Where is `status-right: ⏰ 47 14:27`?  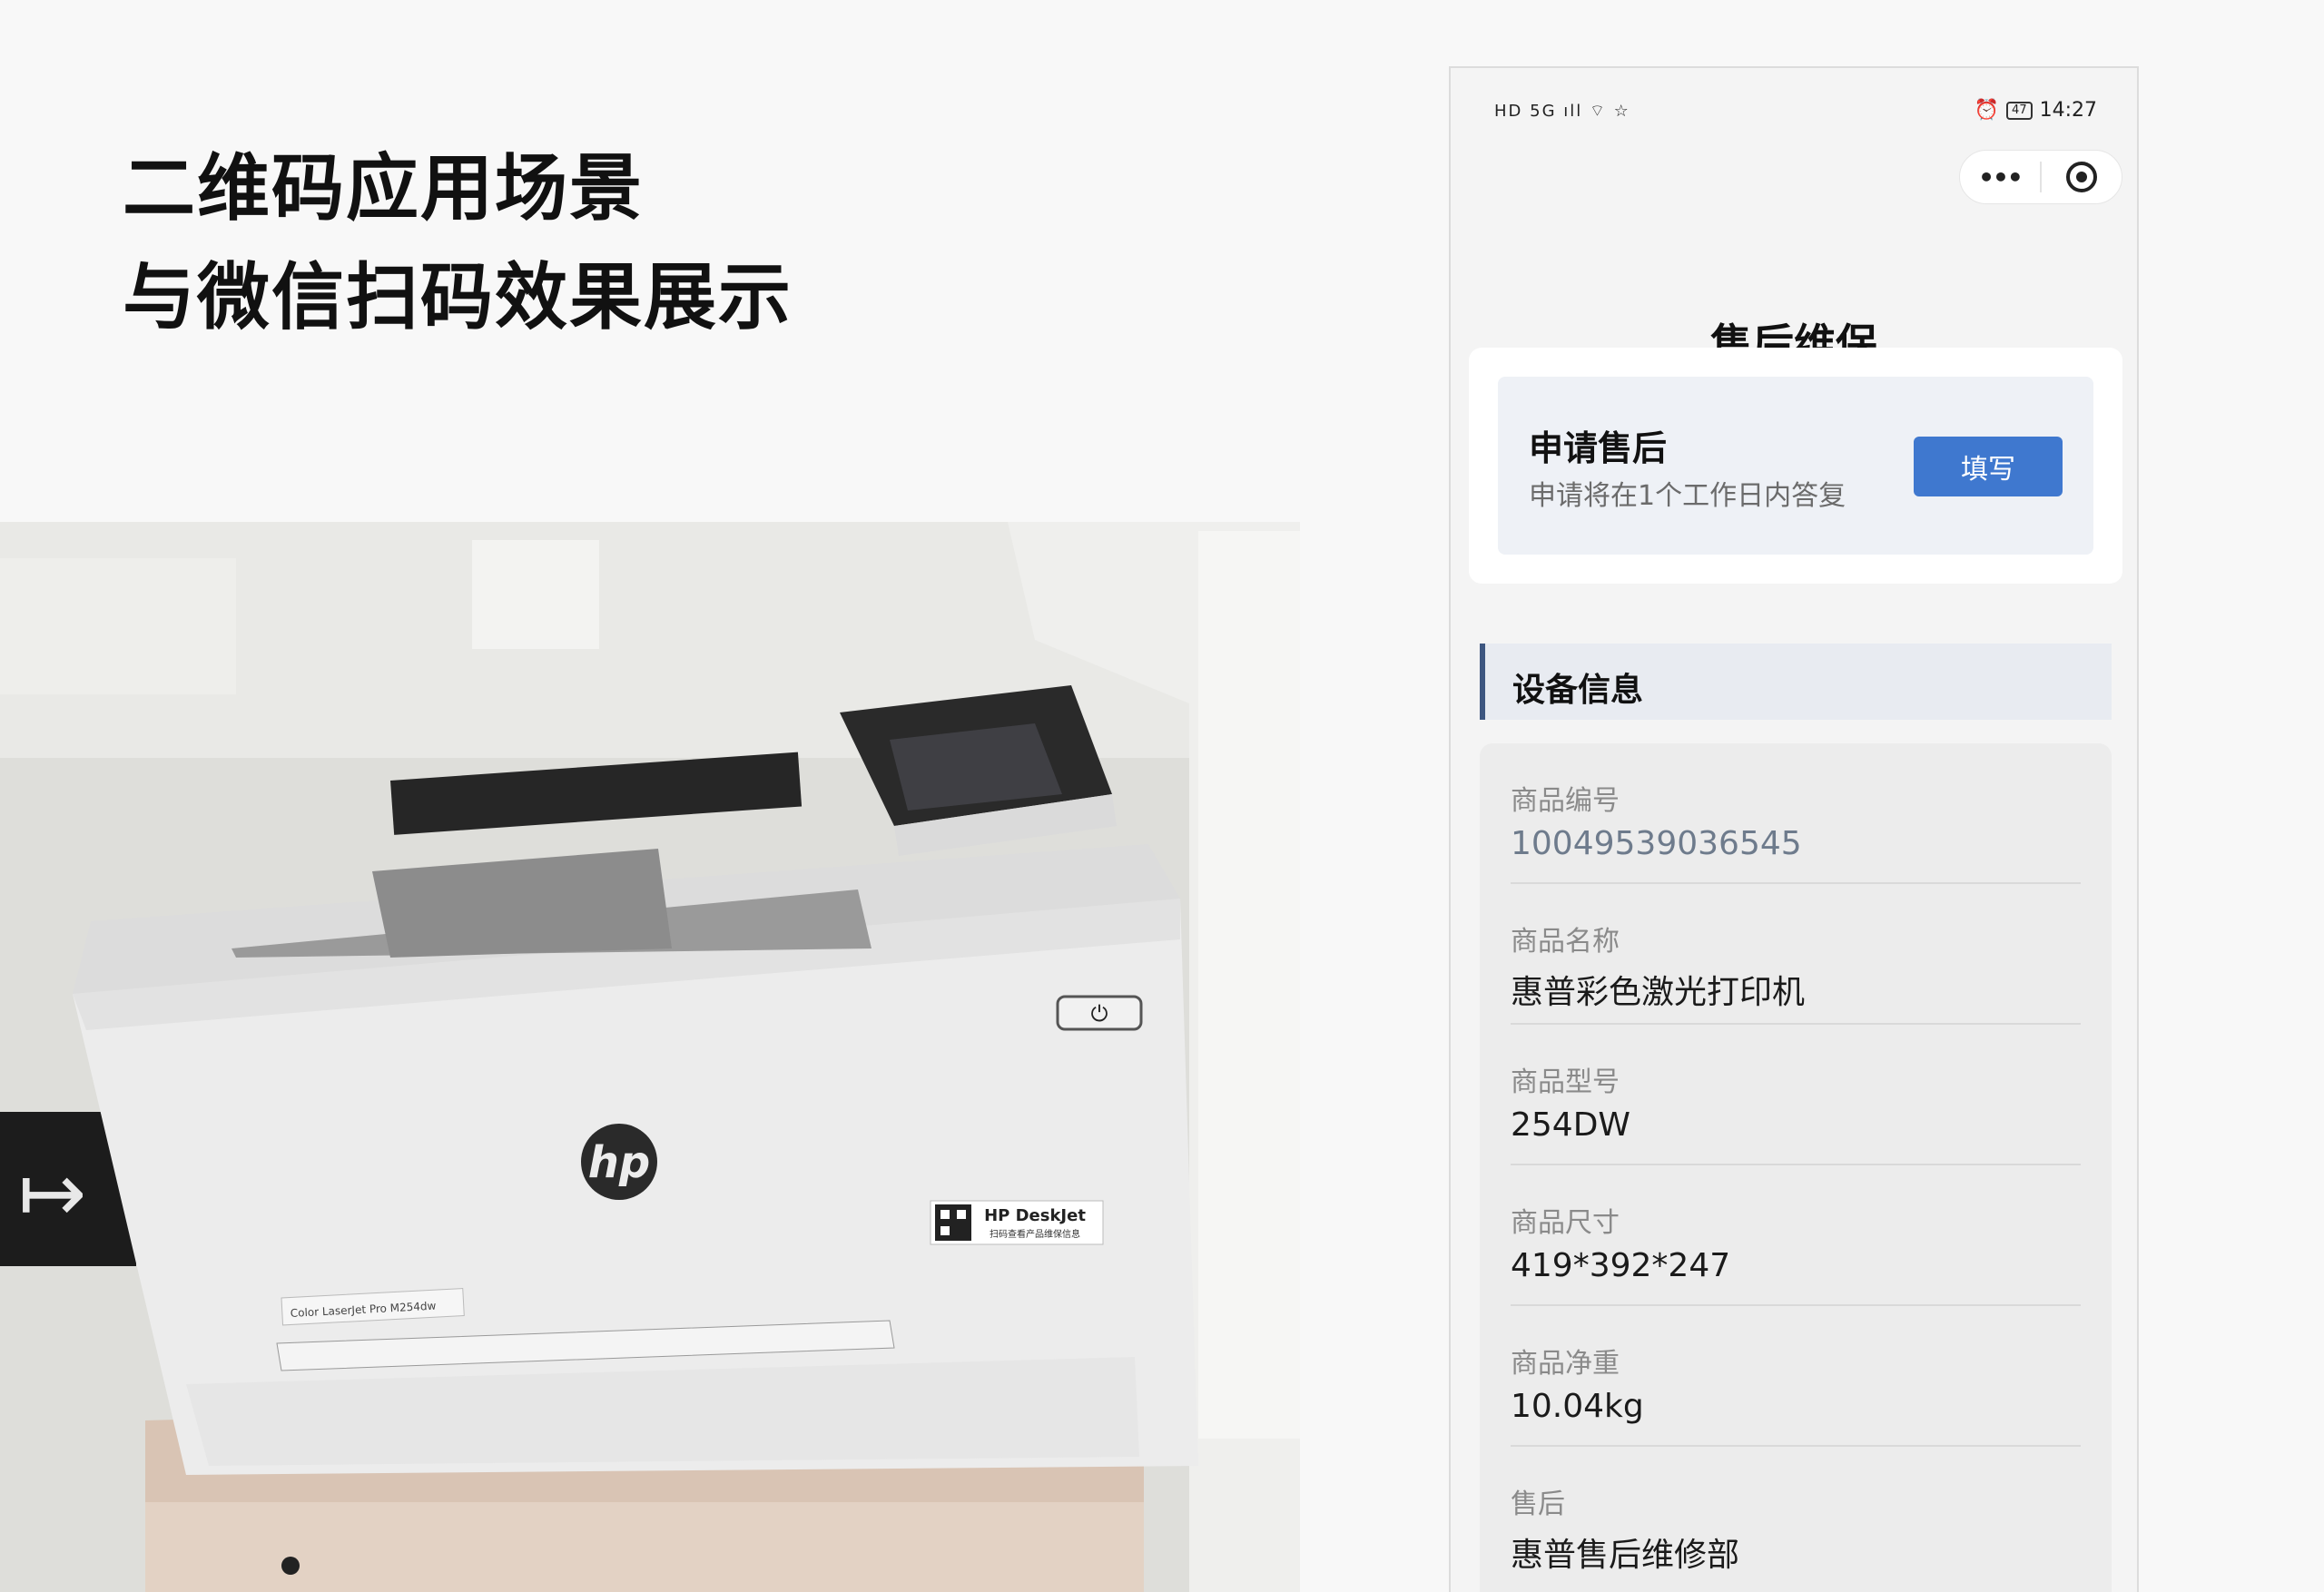 status-right: ⏰ 47 14:27 is located at coordinates (2035, 110).